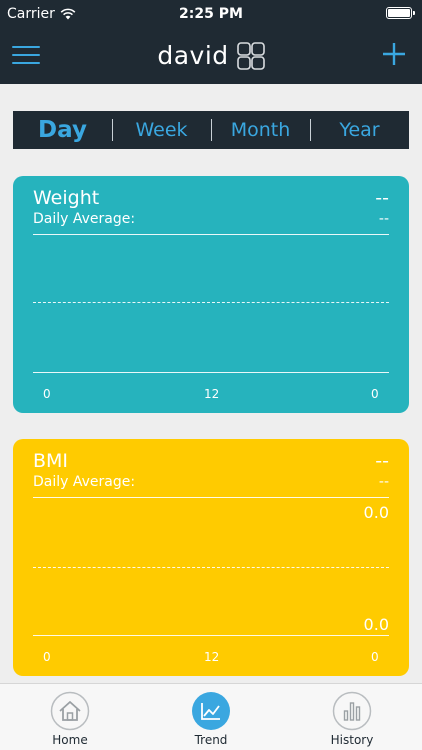  Describe the element at coordinates (383, 219) in the screenshot. I see `weight-daily-average-value: --` at that location.